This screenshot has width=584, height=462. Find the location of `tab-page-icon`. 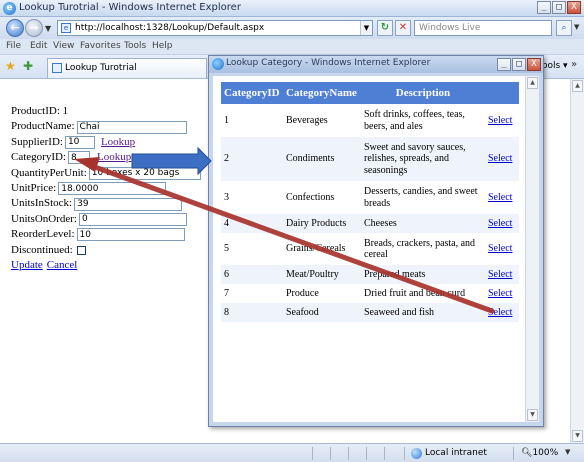

tab-page-icon is located at coordinates (57, 68).